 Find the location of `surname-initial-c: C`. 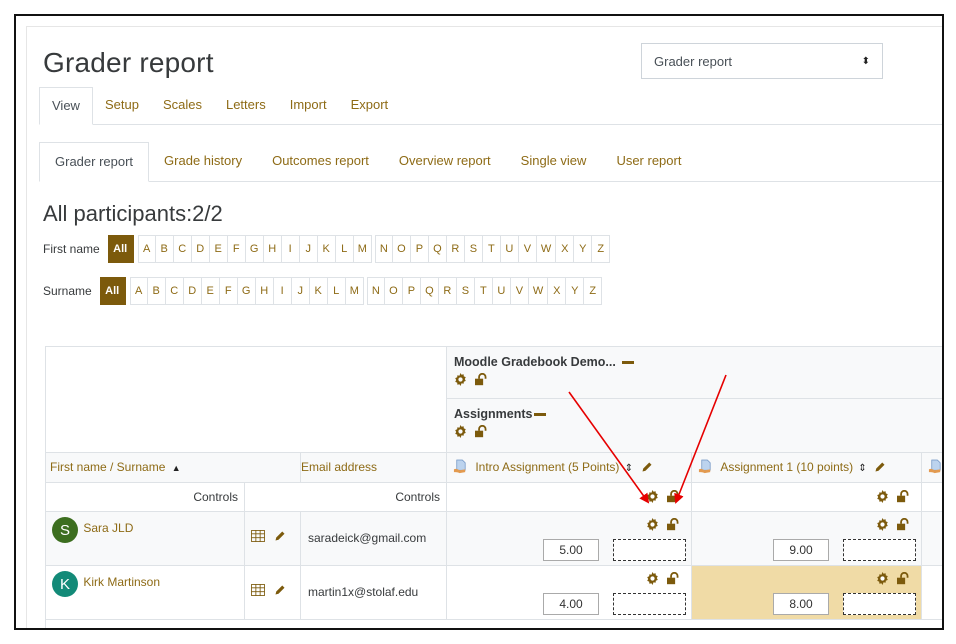

surname-initial-c: C is located at coordinates (174, 291).